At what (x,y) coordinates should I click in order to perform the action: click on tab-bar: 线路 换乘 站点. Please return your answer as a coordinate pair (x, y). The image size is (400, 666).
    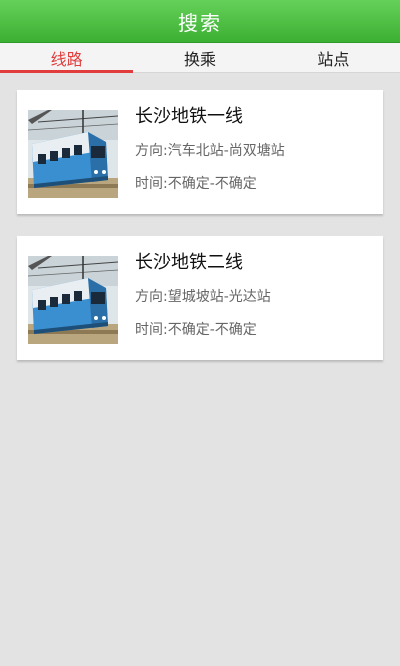
    Looking at the image, I should click on (200, 58).